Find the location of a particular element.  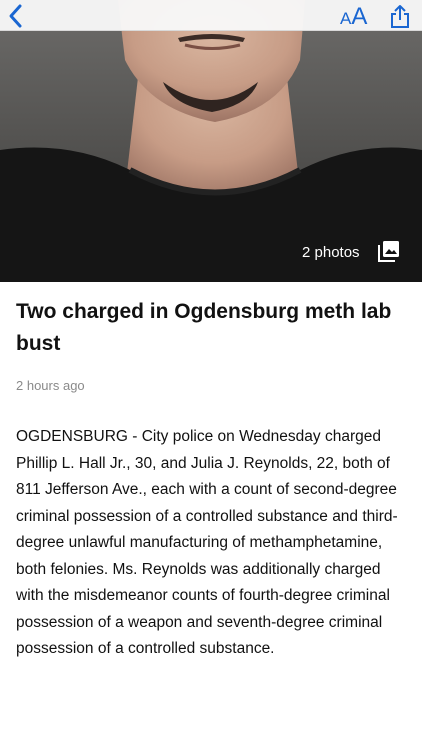

article-timestamp: 2 hours ago is located at coordinates (50, 385).